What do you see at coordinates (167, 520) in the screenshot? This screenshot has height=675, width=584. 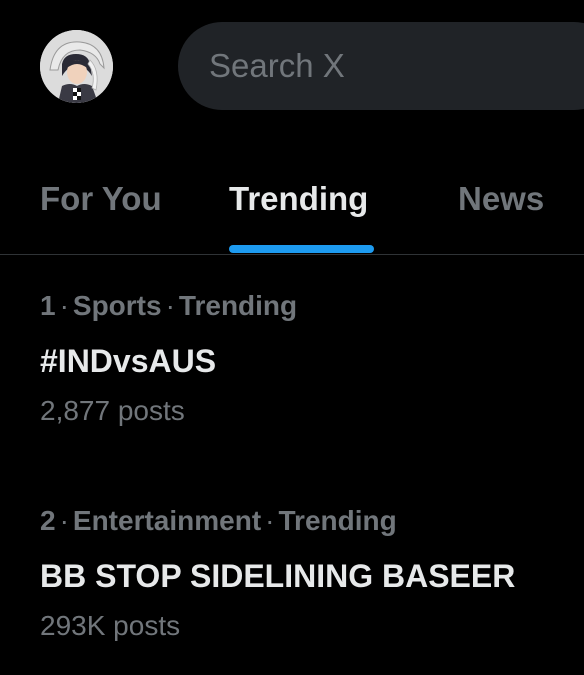 I see `trend-category: Entertainment` at bounding box center [167, 520].